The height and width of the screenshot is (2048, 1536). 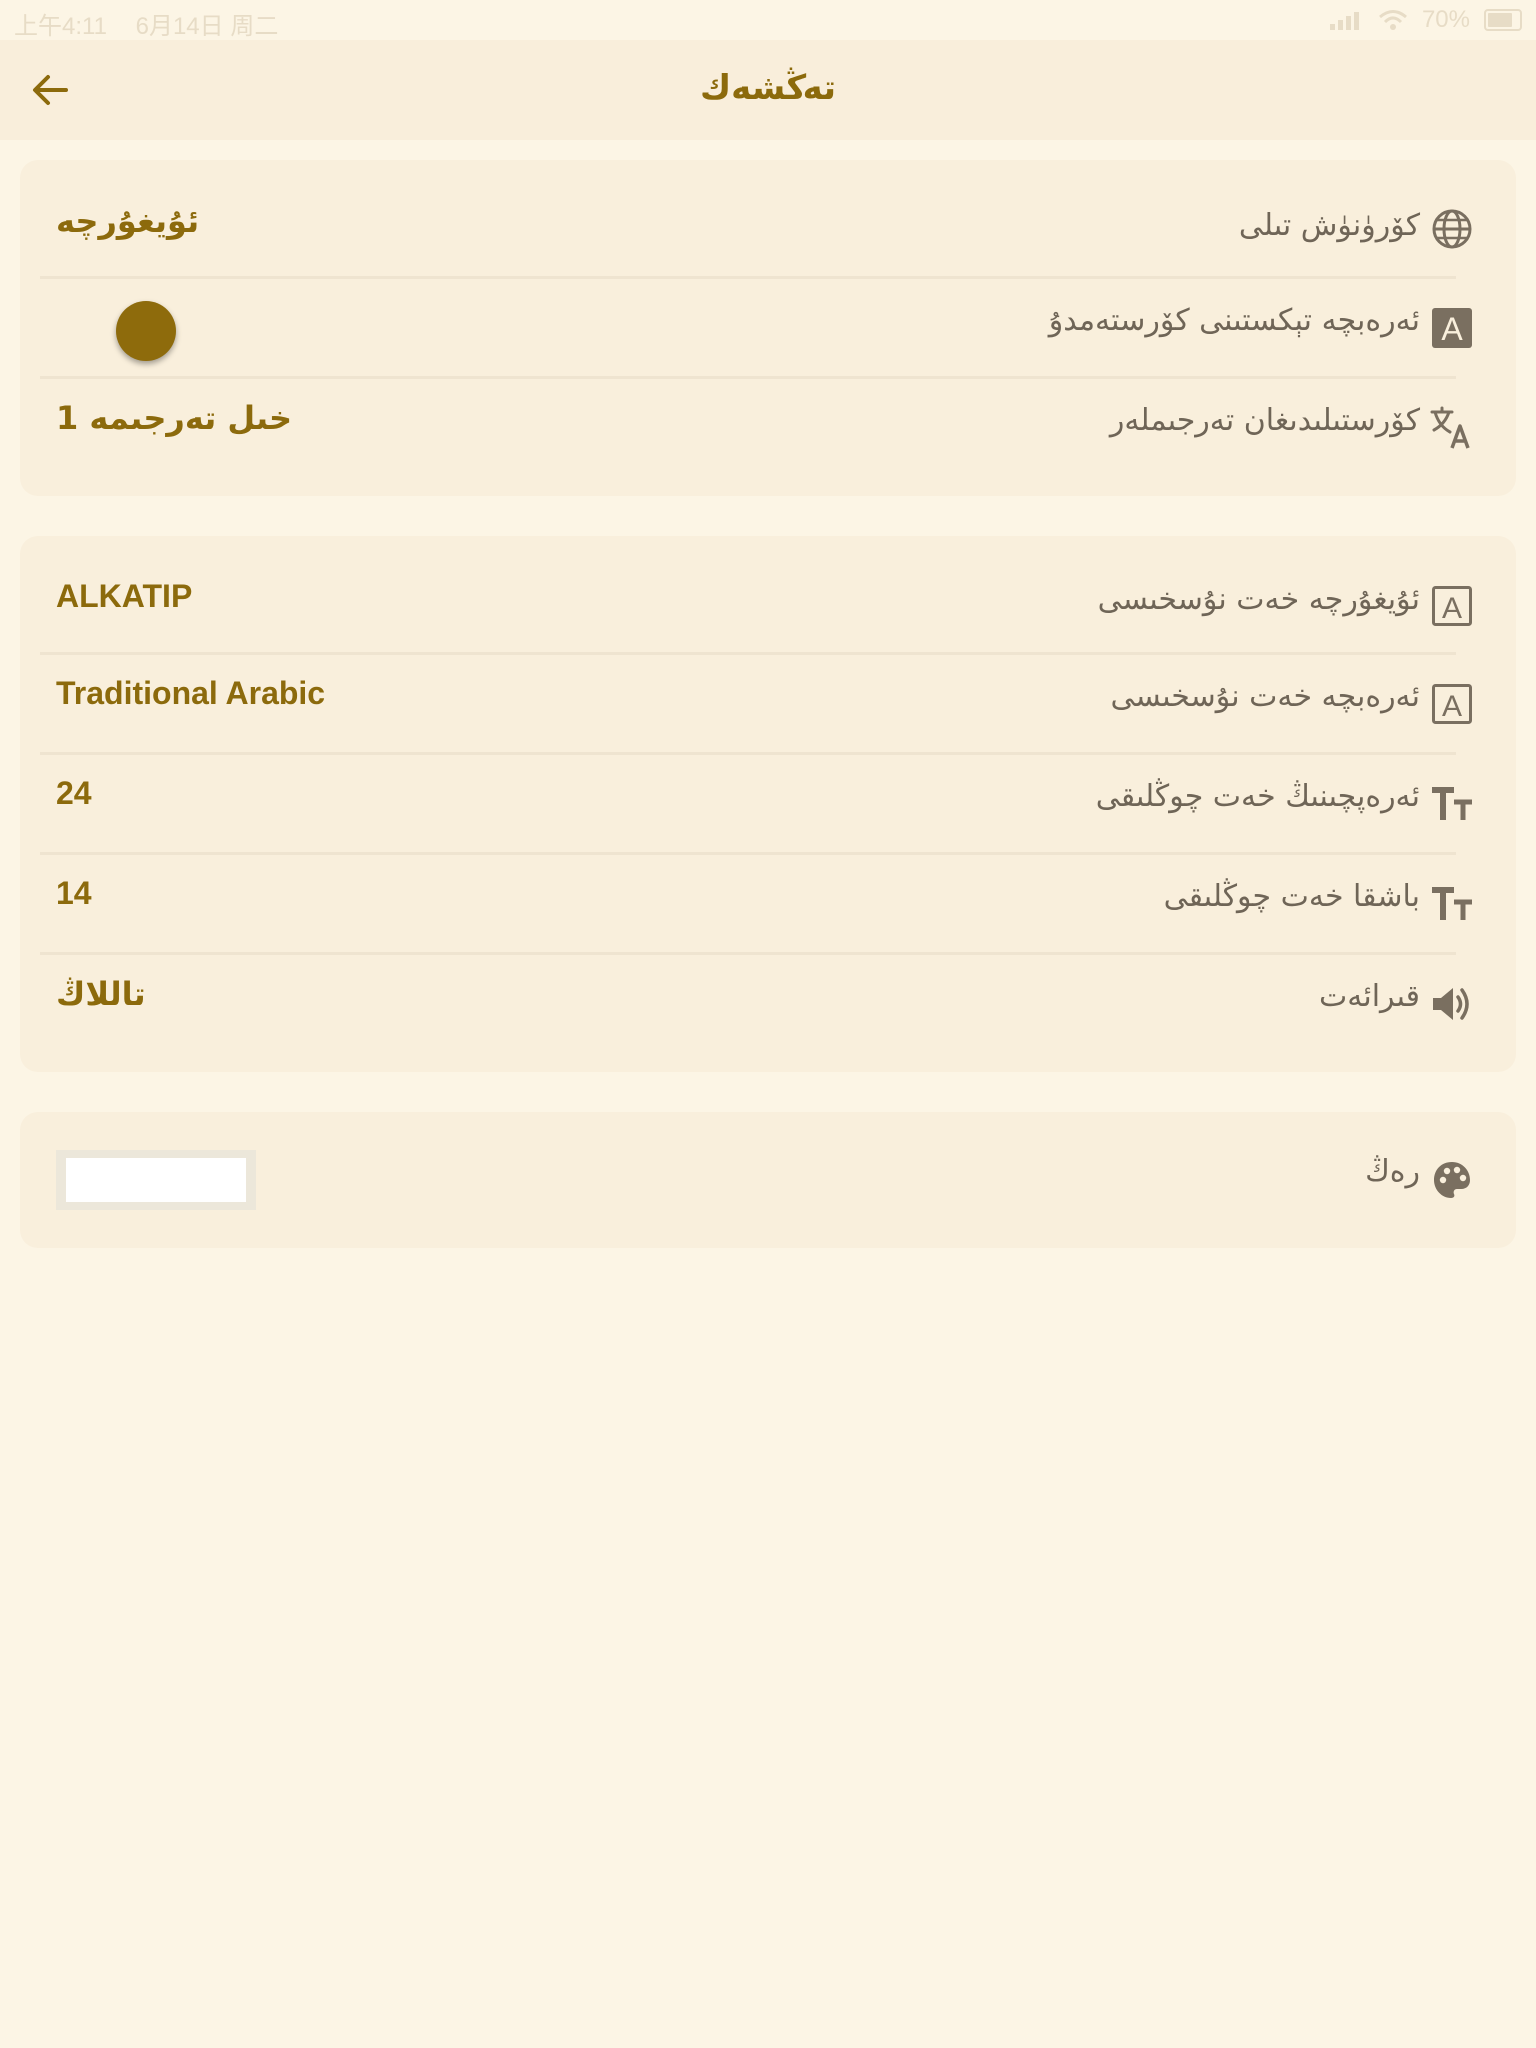 I want to click on setting-value: Traditional Arabic, so click(x=191, y=693).